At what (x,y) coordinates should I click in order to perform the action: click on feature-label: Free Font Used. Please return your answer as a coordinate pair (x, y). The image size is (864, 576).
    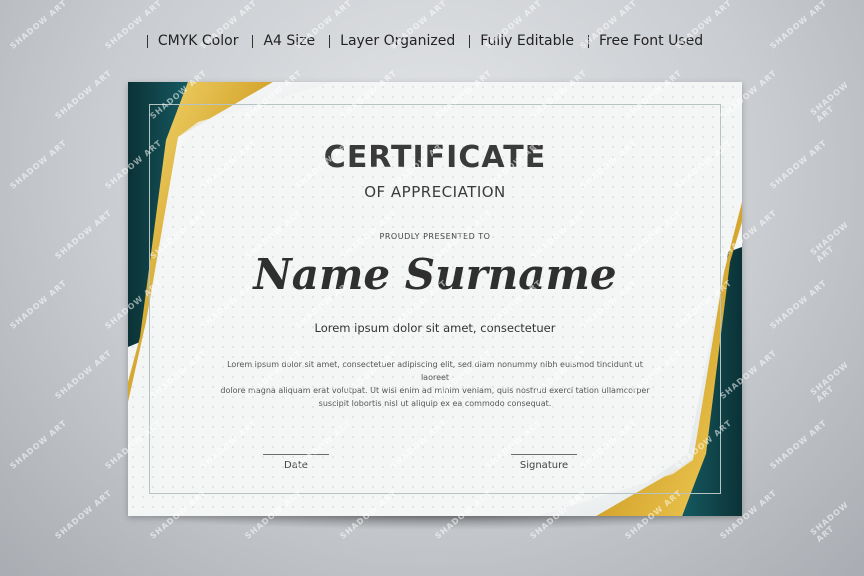
    Looking at the image, I should click on (651, 41).